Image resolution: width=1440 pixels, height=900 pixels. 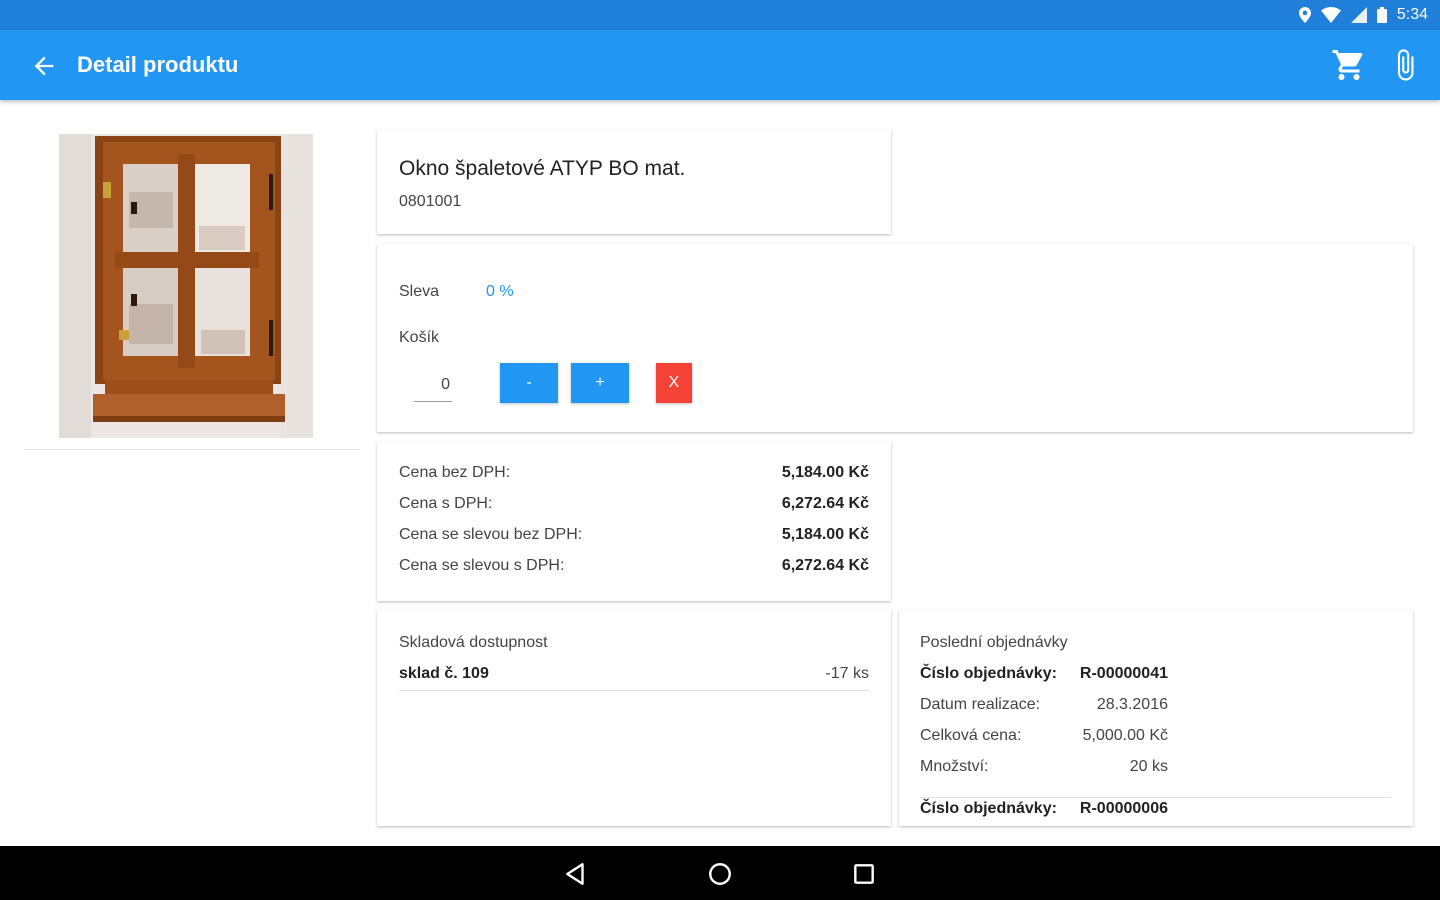 I want to click on stock-title: Skladová dostupnost, so click(x=473, y=642).